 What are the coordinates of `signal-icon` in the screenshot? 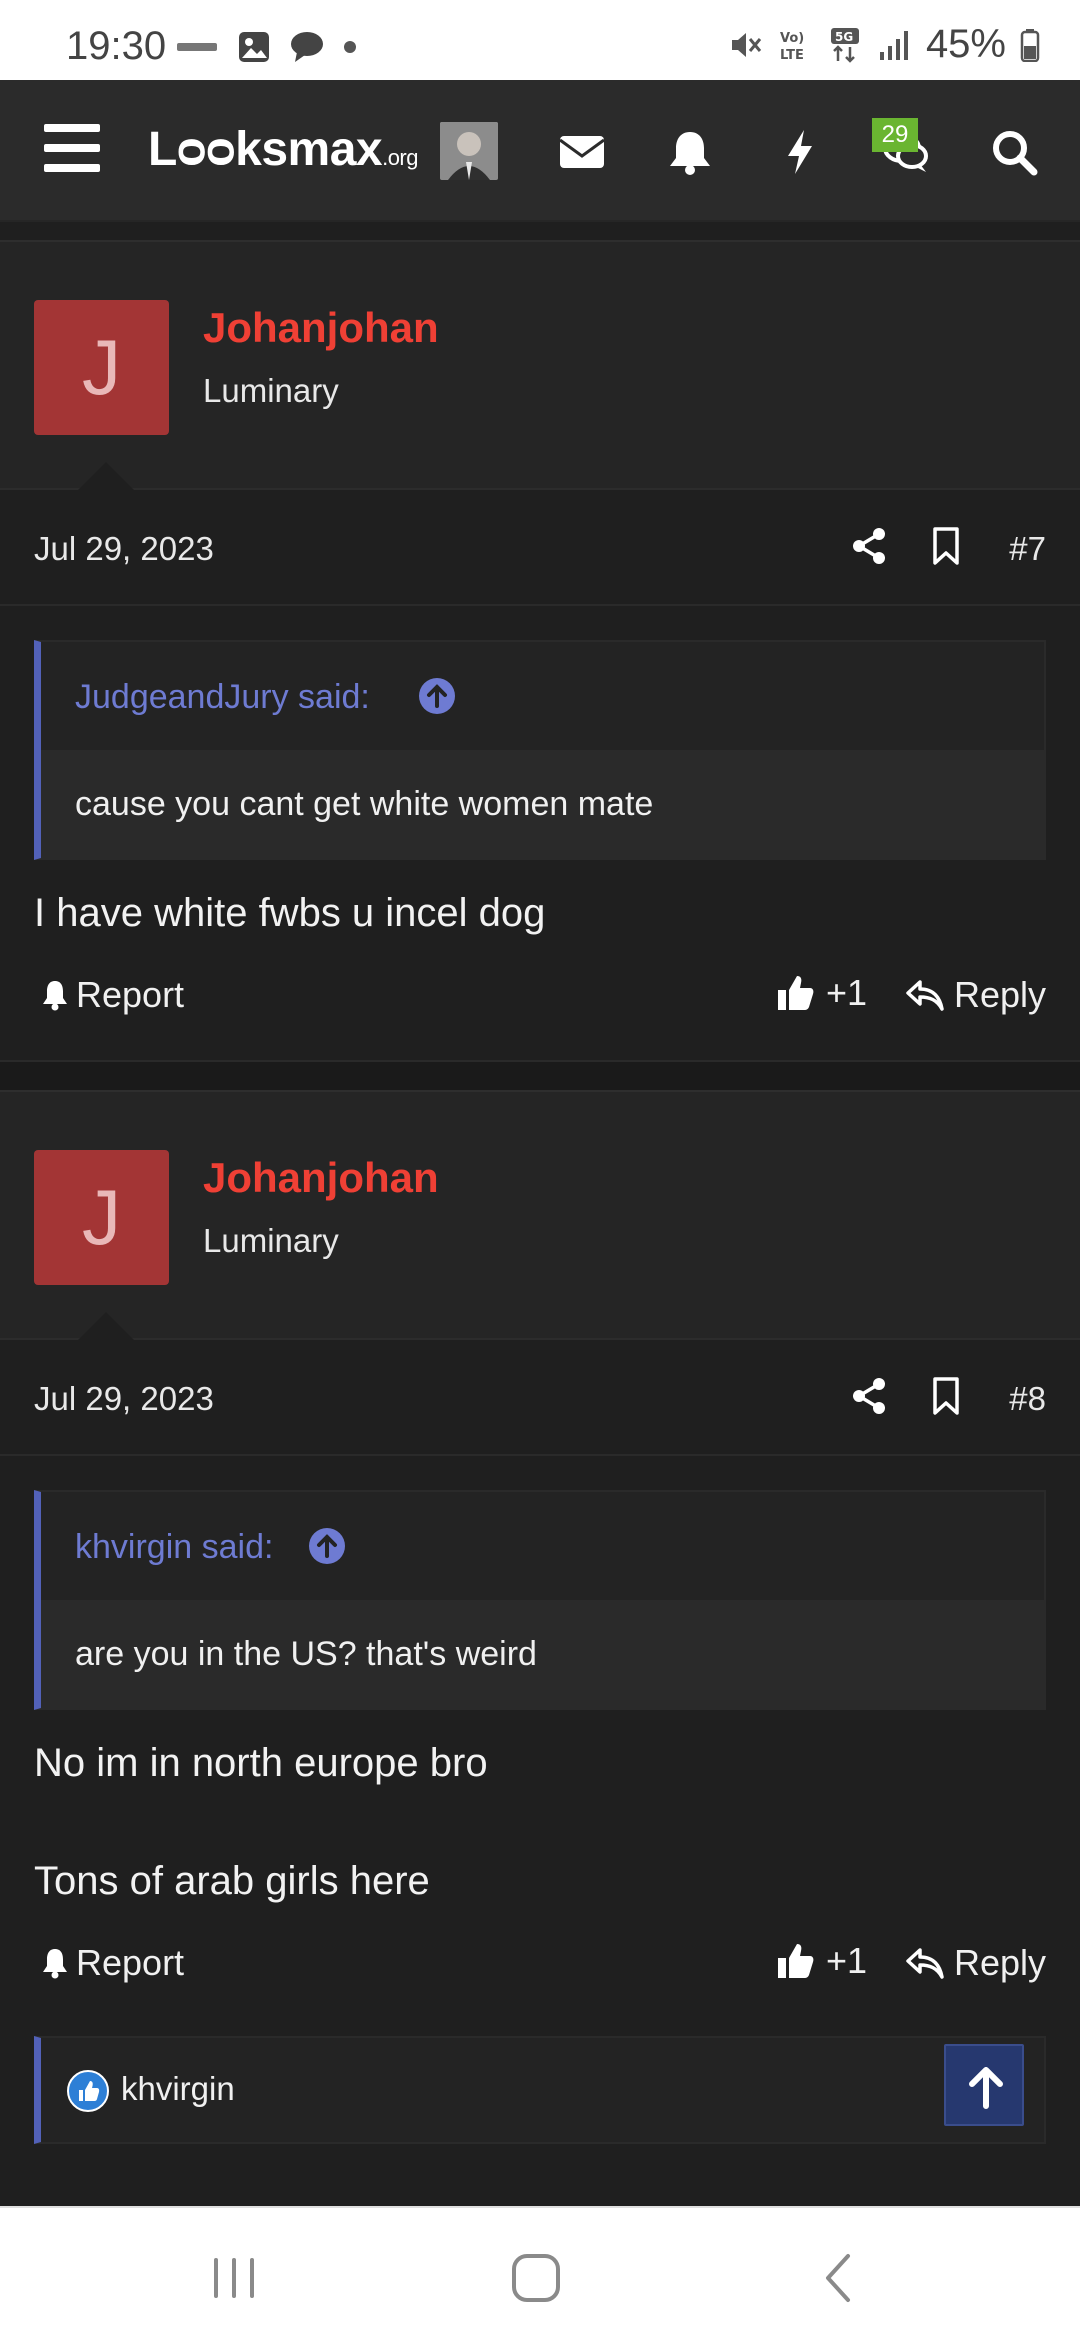 It's located at (893, 45).